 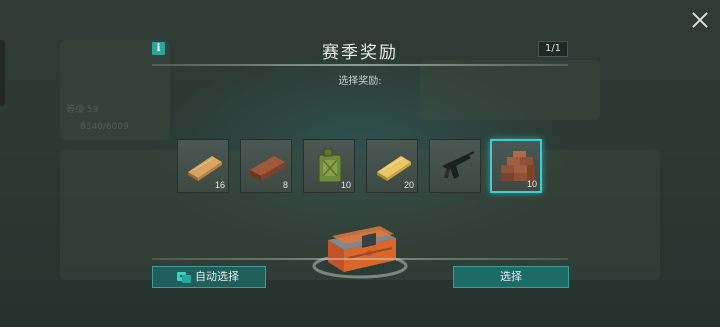 What do you see at coordinates (516, 166) in the screenshot?
I see `reward-slot-selected: 10` at bounding box center [516, 166].